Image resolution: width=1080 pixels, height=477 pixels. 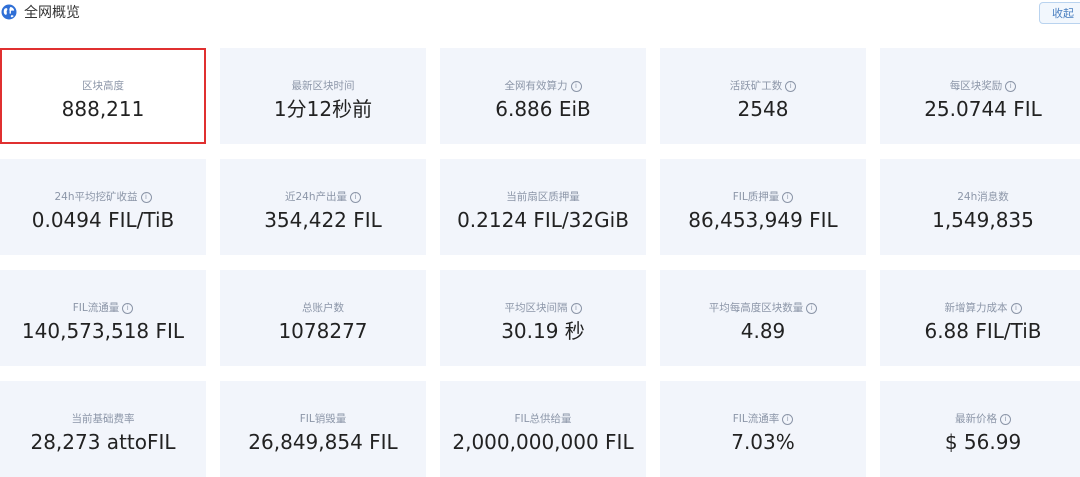 I want to click on stat-label-text: FIL流通量, so click(x=96, y=308).